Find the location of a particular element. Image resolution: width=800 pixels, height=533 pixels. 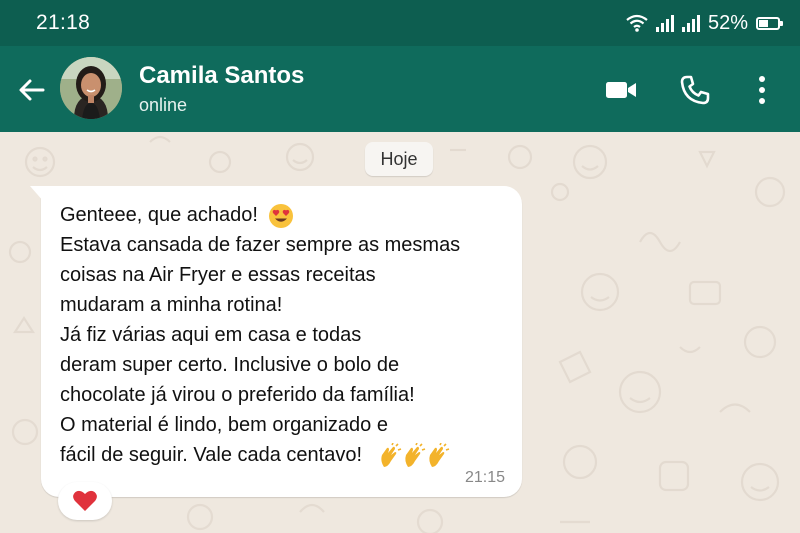

message-line: fácil de seguir. Vale cada centavo! is located at coordinates (285, 455).